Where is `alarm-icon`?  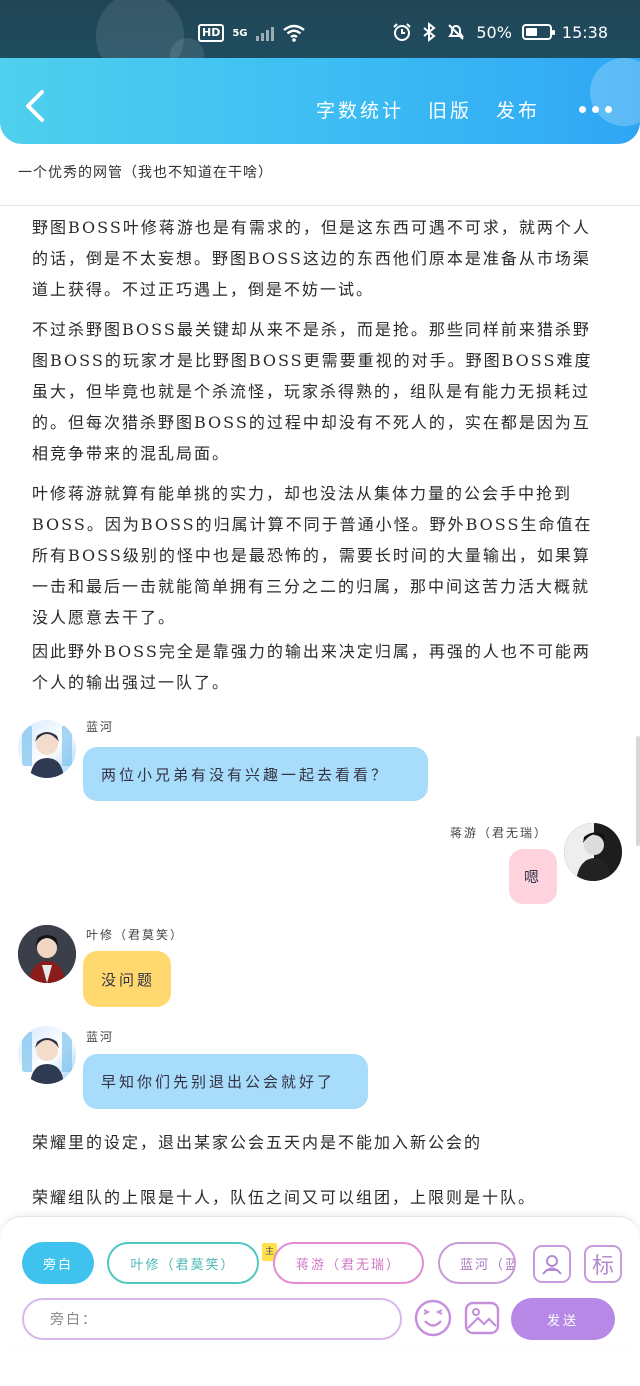
alarm-icon is located at coordinates (402, 32).